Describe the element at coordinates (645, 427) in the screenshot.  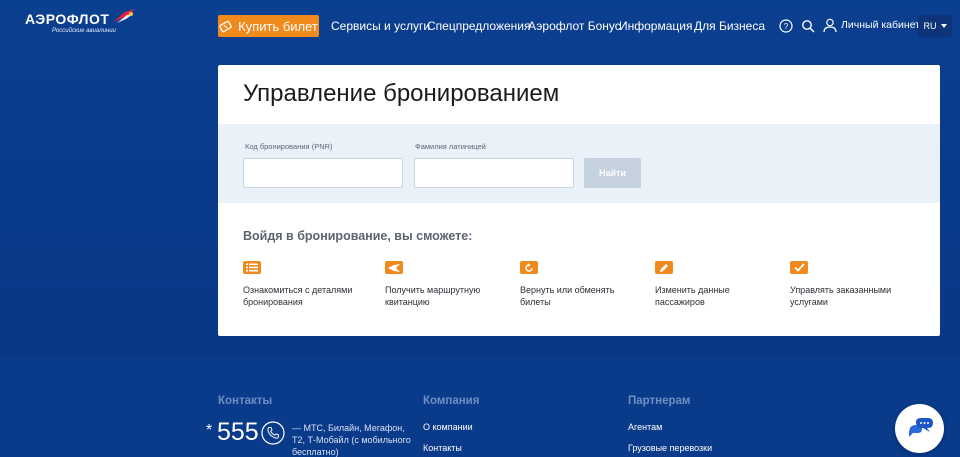
I see `footer-link-agents: Агентам` at that location.